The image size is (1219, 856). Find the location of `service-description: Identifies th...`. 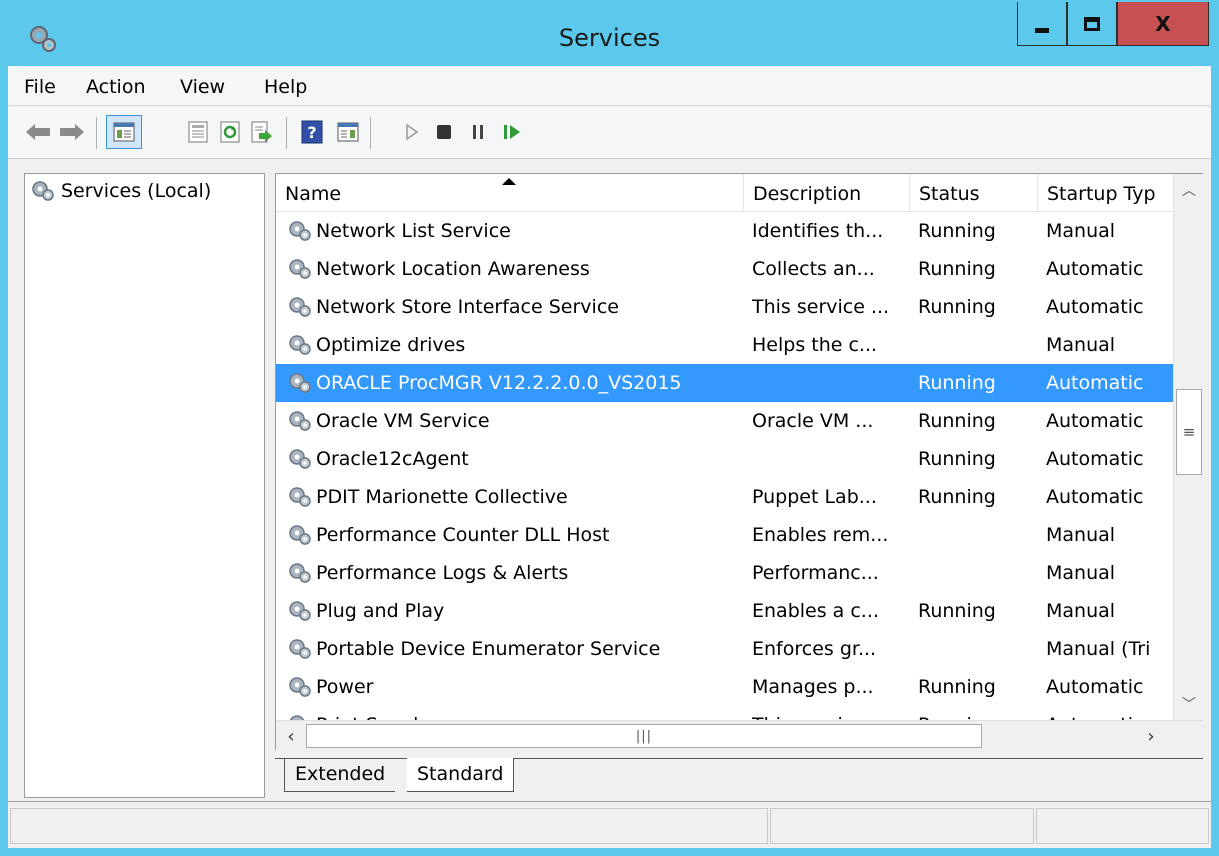

service-description: Identifies th... is located at coordinates (818, 231).